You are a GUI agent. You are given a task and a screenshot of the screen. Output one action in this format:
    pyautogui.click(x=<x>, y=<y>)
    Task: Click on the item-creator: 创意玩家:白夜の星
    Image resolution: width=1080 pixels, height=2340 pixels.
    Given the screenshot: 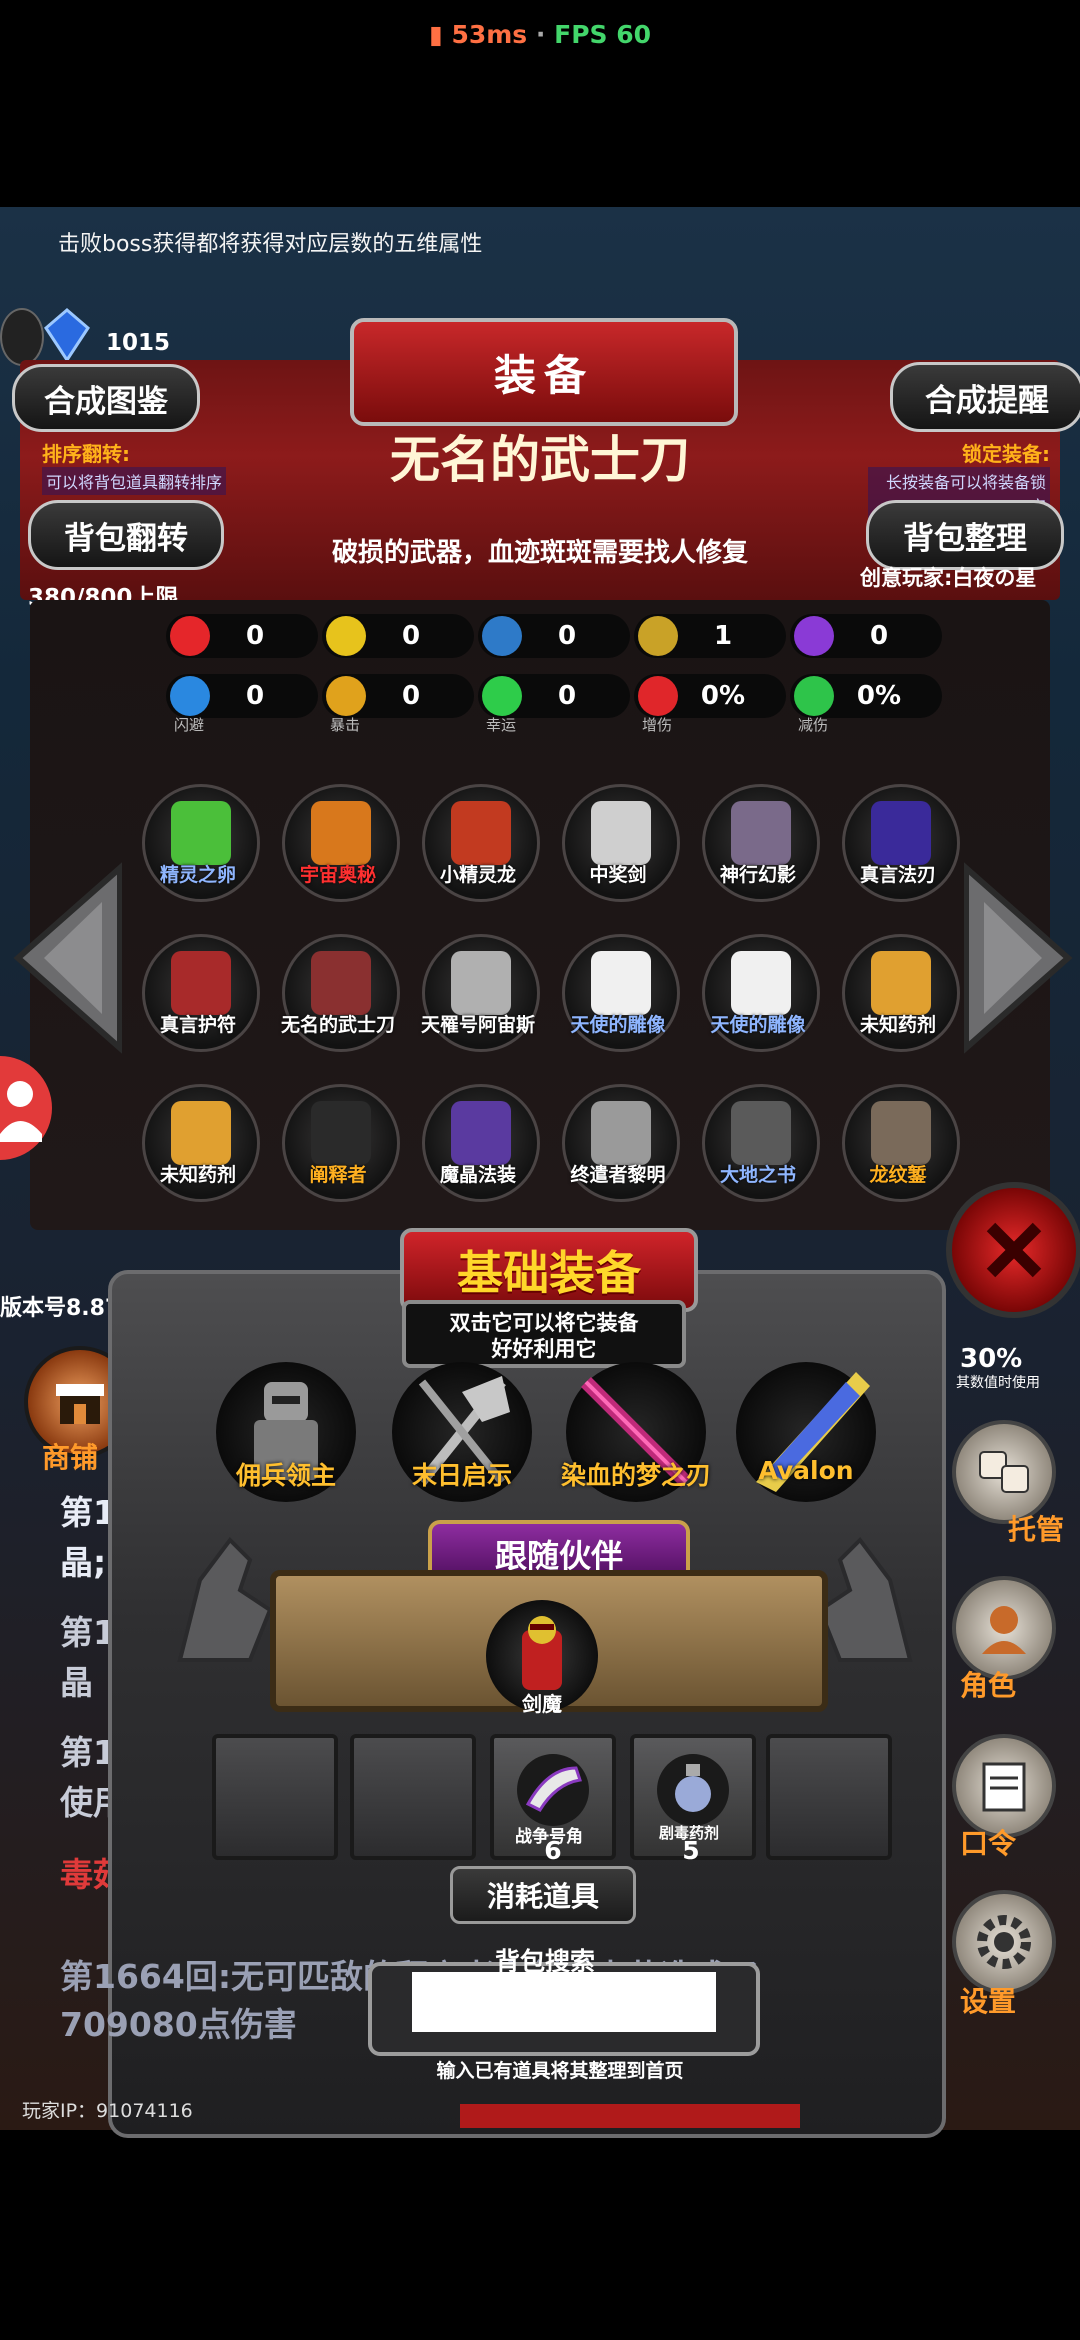 What is the action you would take?
    pyautogui.click(x=948, y=578)
    